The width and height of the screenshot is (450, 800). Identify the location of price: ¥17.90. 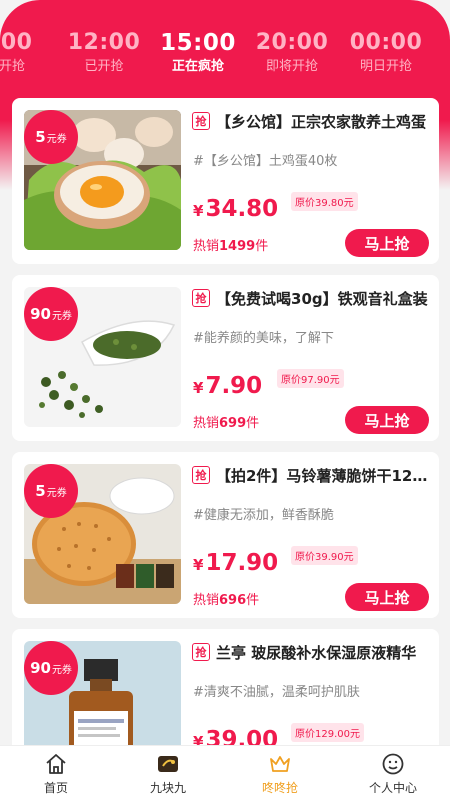
(235, 563).